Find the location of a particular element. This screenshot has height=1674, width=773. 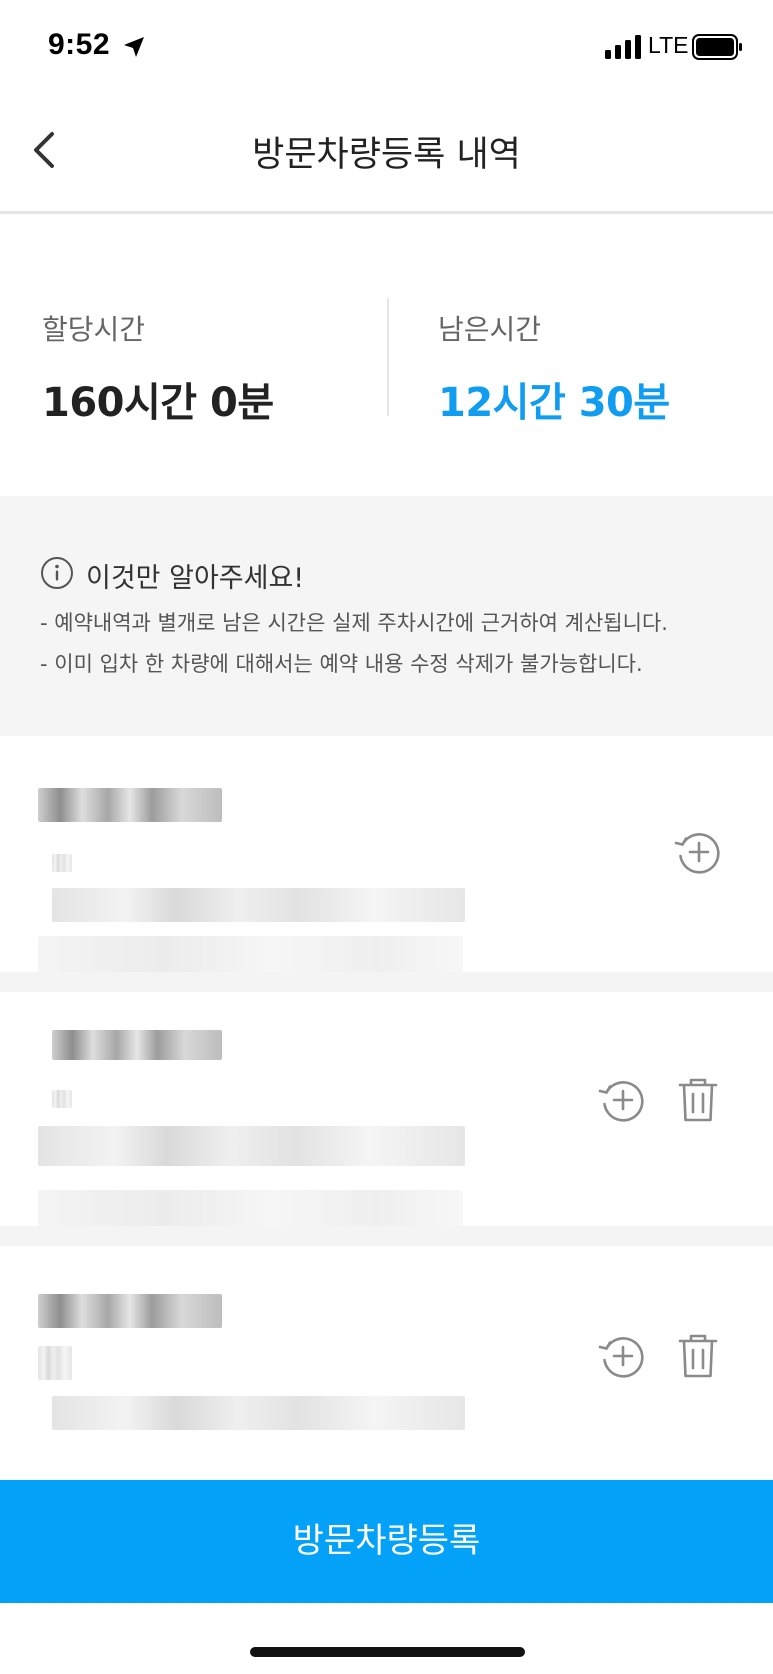

notice-line: - 예약내역과 별개로 남은 시간은 실제 주차시간에 근거하여 계산됩니다. is located at coordinates (354, 623).